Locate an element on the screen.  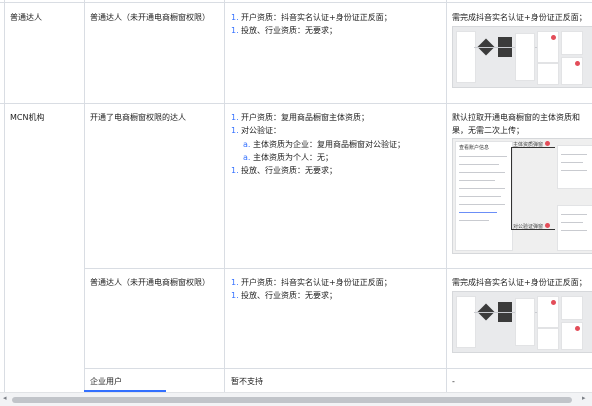
list-item: a. 主体资质为企业：复用商品橱窗对公验证； is located at coordinates (324, 144).